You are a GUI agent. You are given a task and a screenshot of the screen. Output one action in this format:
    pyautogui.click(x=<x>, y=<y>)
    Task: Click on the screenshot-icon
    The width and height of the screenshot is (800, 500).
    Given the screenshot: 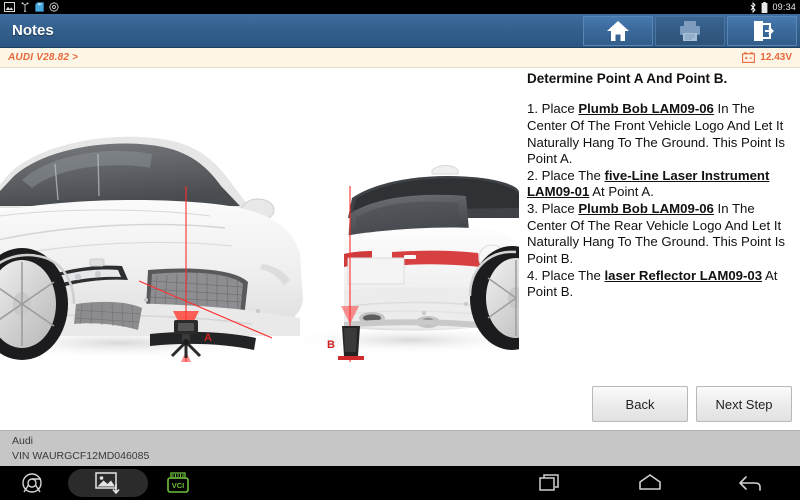 What is the action you would take?
    pyautogui.click(x=9, y=7)
    